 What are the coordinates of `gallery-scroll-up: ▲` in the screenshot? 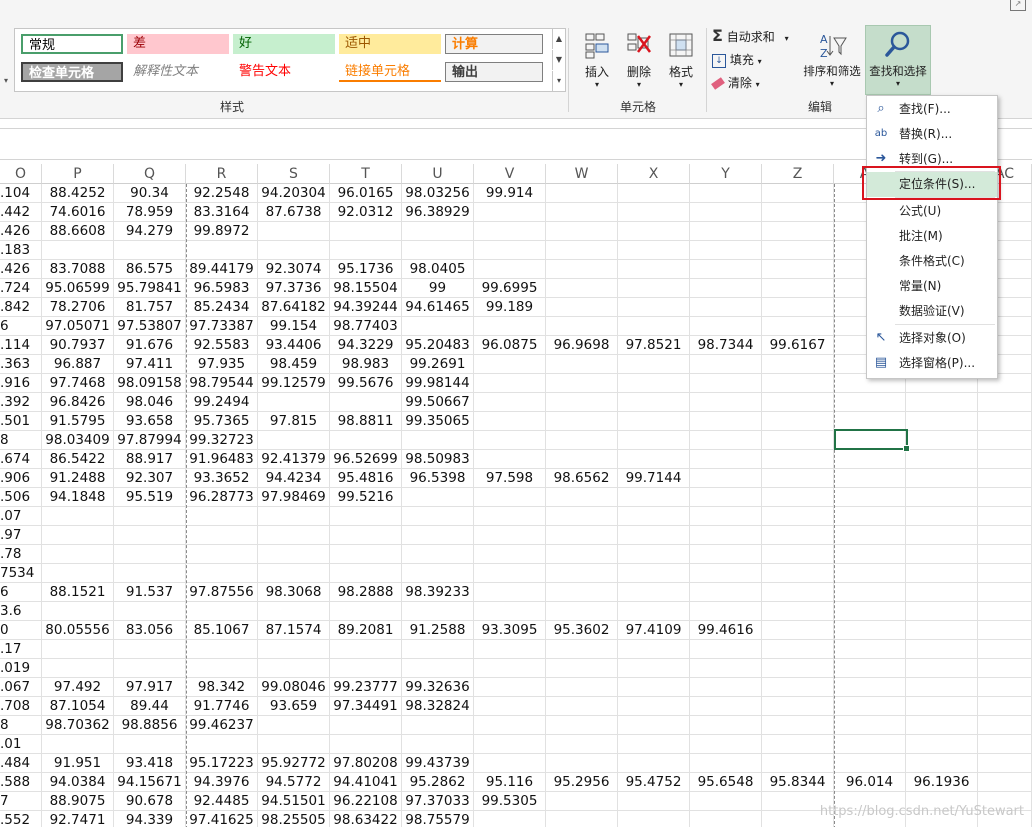 It's located at (558, 39).